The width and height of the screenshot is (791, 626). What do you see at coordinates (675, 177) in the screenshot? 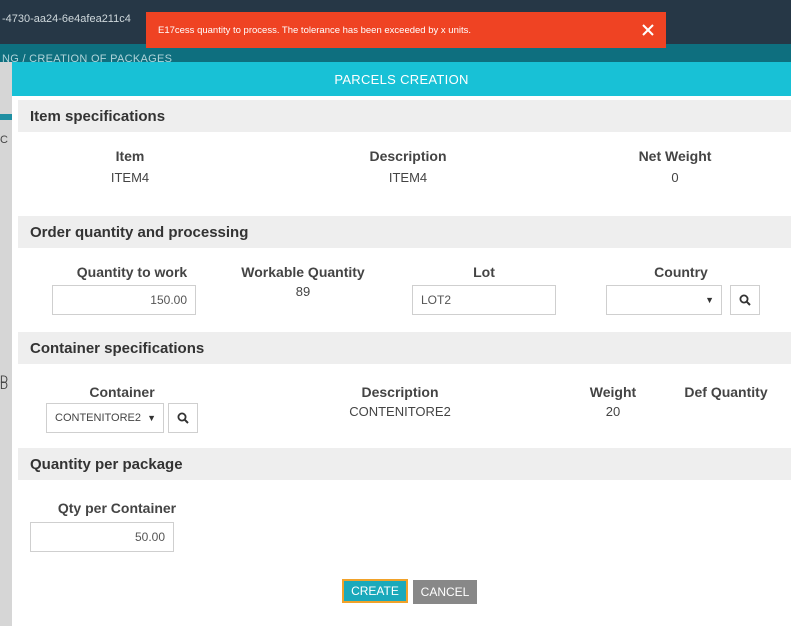
I see `net-weight-value: 0` at bounding box center [675, 177].